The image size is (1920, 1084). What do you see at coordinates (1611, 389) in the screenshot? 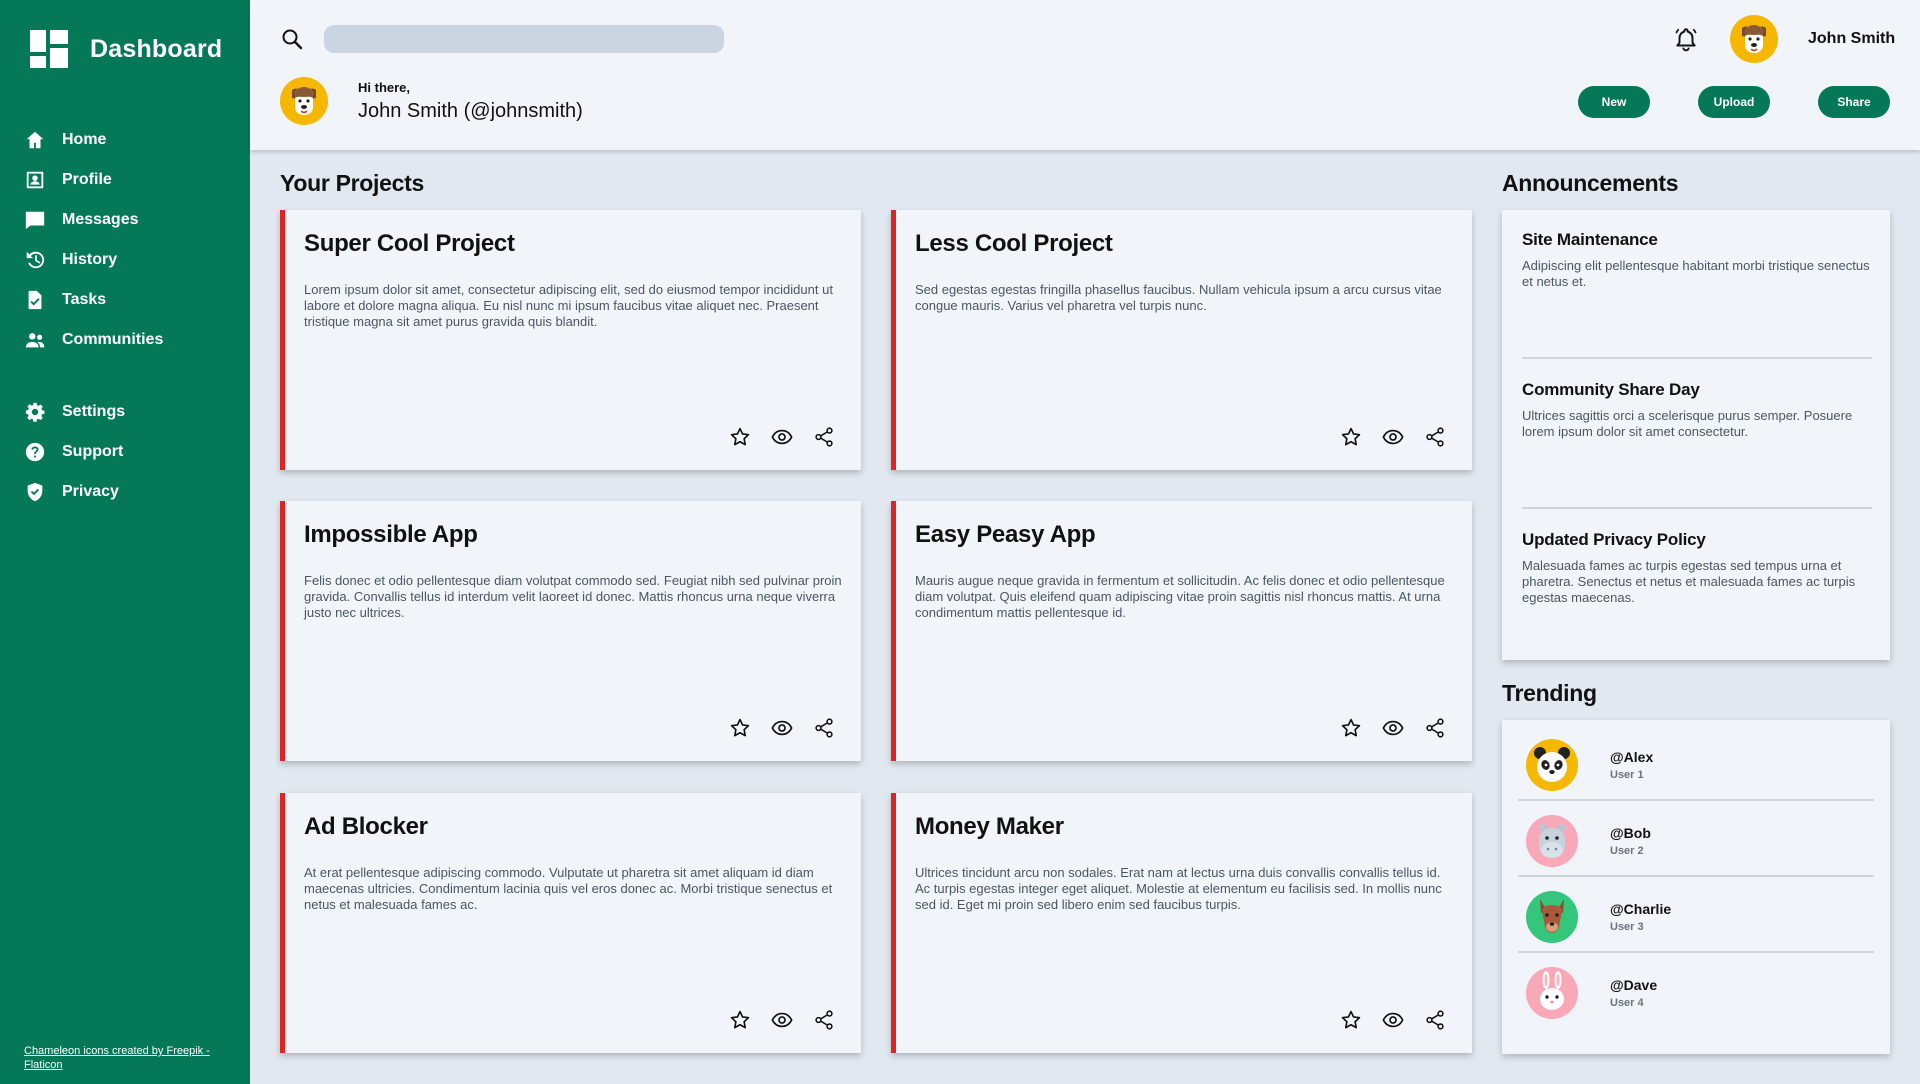
I see `announcement-title: Community Share Day` at bounding box center [1611, 389].